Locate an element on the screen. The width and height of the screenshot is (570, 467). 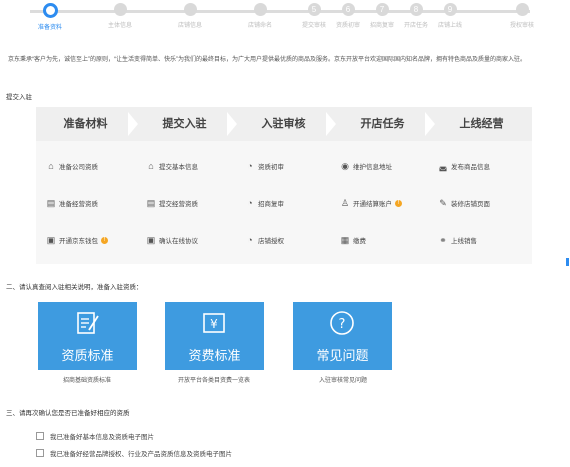
task-go-online: ⚭ 上线销售 is located at coordinates (457, 240).